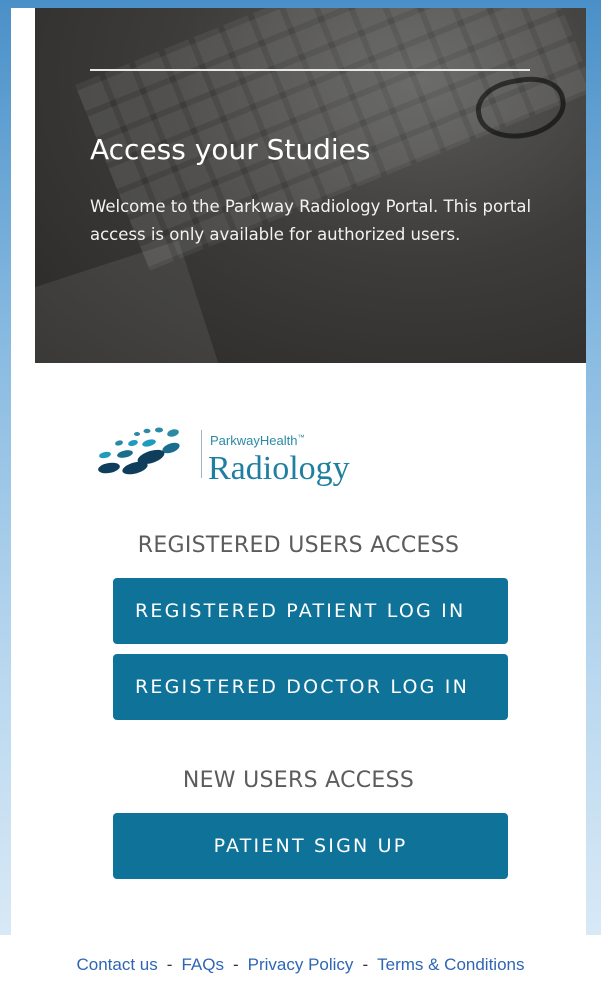 This screenshot has height=985, width=601. I want to click on hero-title: Access your Studies, so click(230, 149).